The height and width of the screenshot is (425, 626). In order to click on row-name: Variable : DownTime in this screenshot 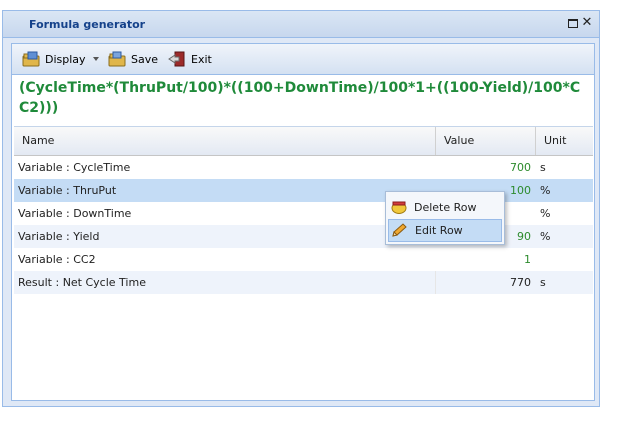, I will do `click(75, 213)`.